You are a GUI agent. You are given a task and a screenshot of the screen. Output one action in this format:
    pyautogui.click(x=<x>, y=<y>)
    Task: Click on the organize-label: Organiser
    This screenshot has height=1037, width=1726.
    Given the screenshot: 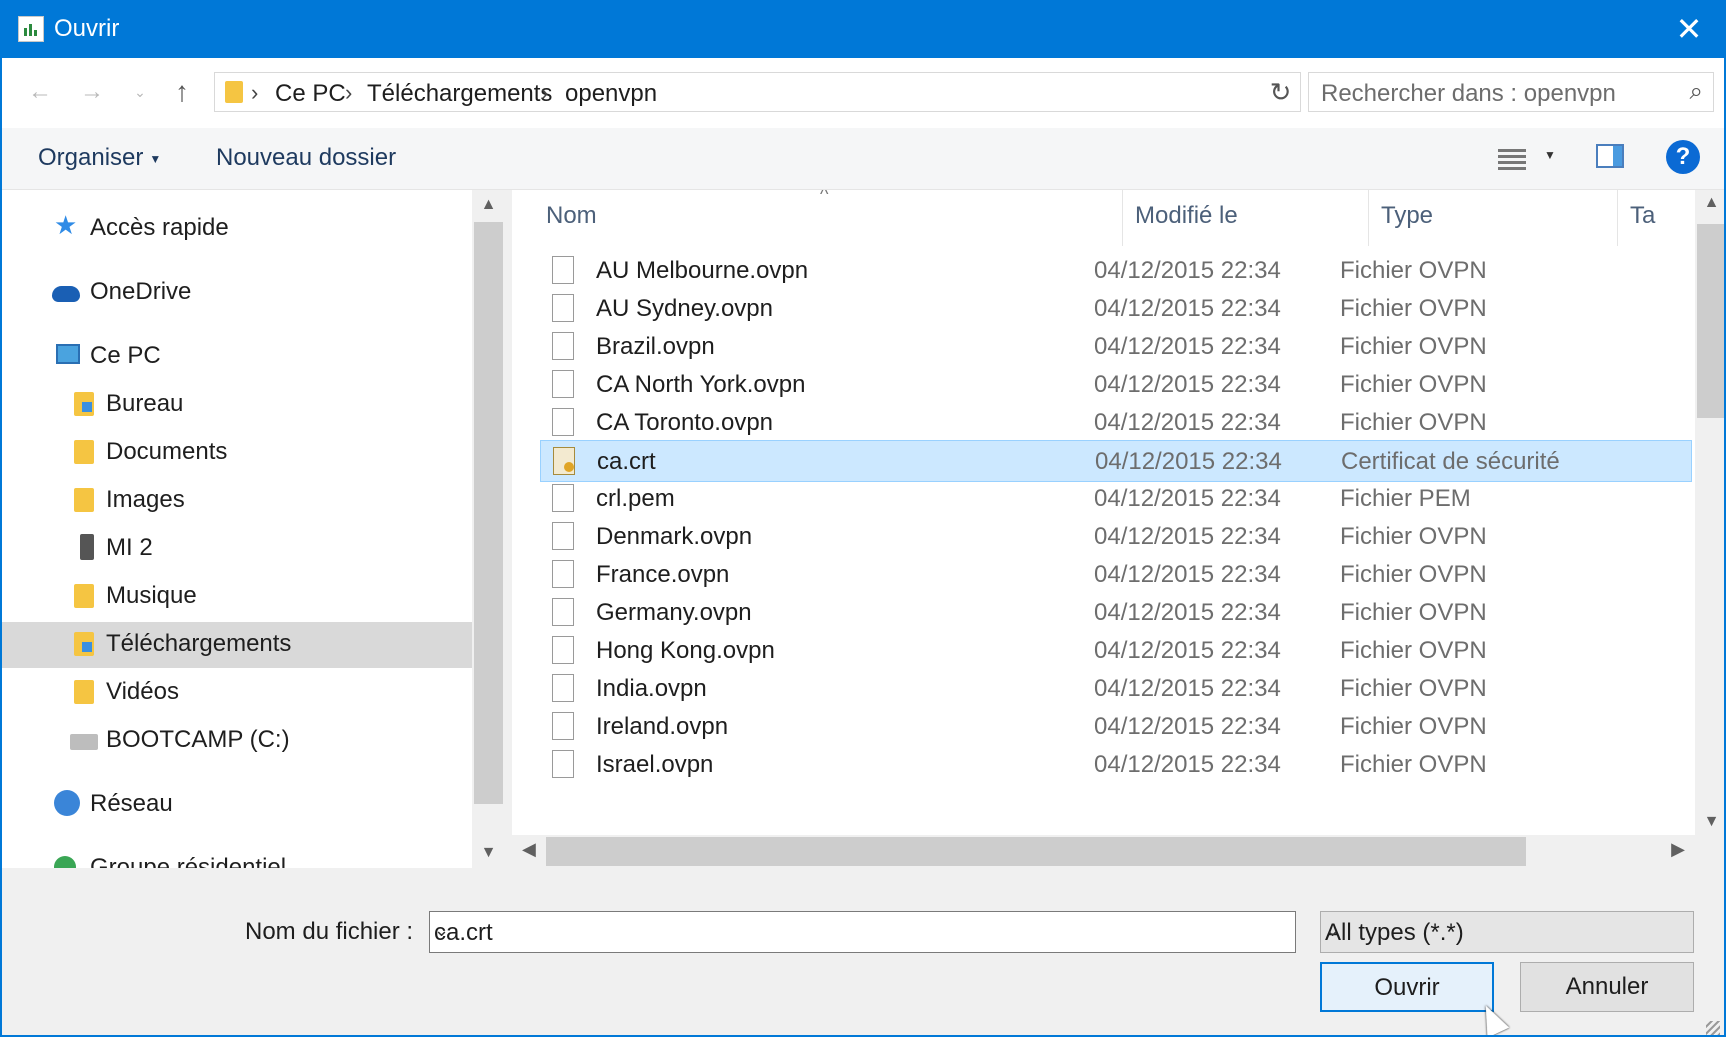 What is the action you would take?
    pyautogui.click(x=91, y=157)
    